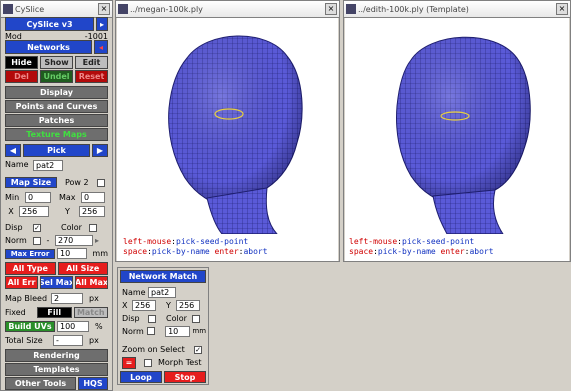 This screenshot has height=391, width=571. I want to click on panel-titlebar: CySlice ×, so click(56, 9).